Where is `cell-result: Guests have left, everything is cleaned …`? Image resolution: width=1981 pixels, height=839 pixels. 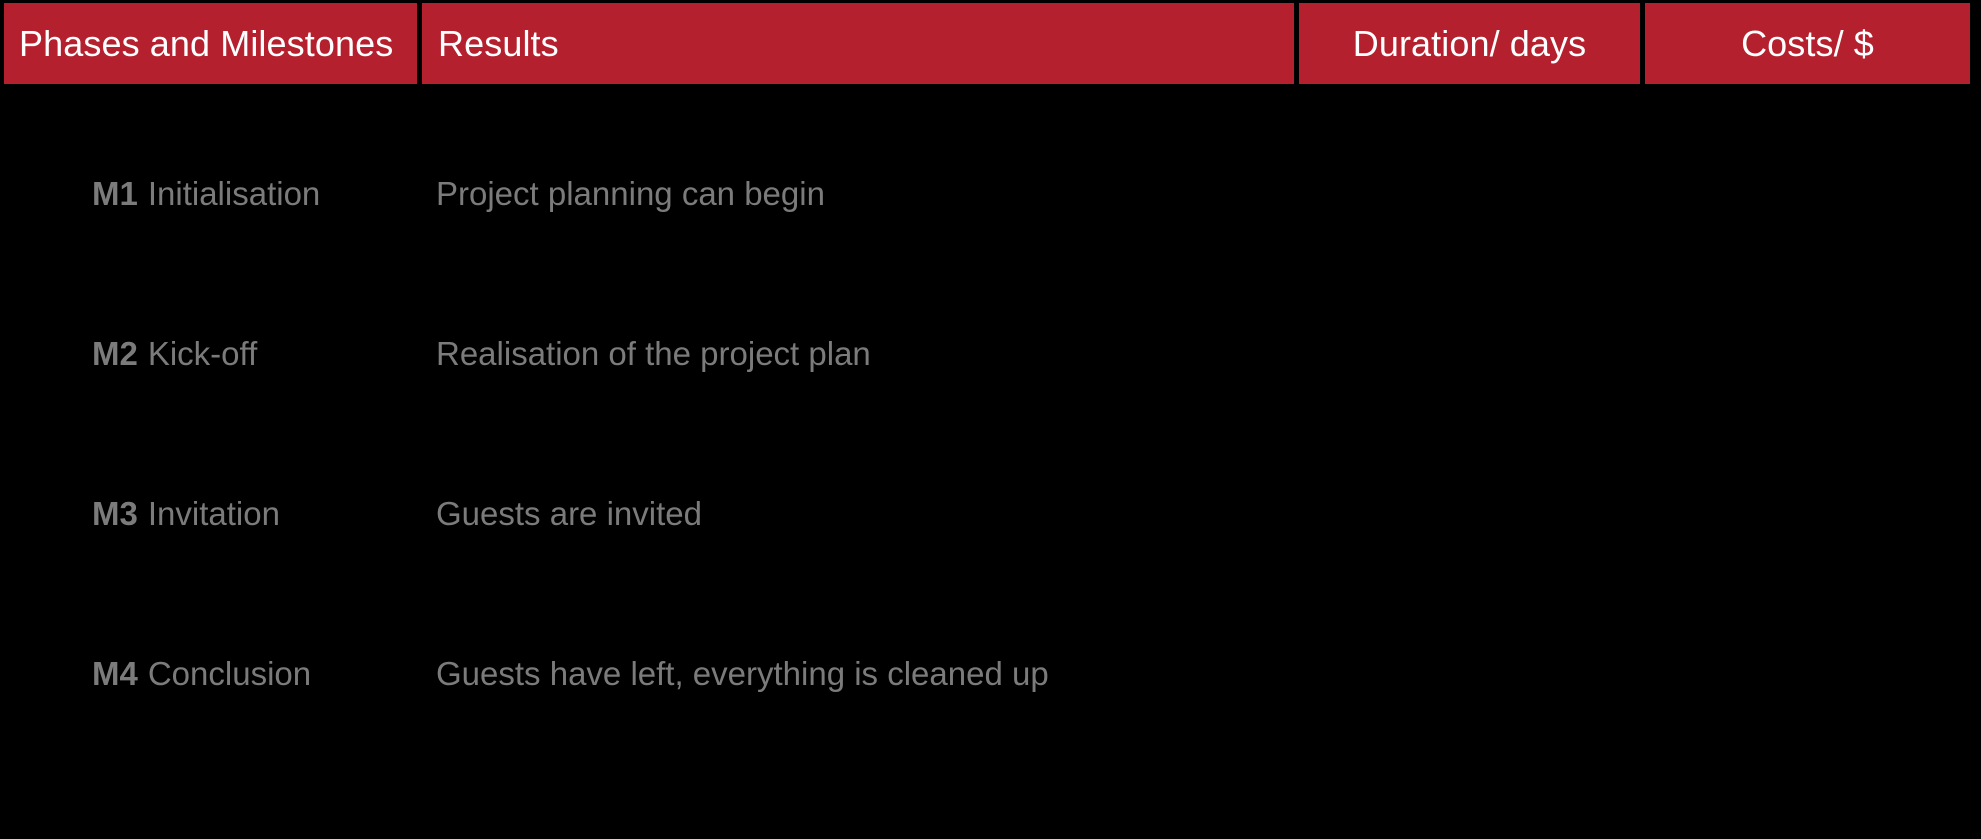 cell-result: Guests have left, everything is cleaned … is located at coordinates (742, 673).